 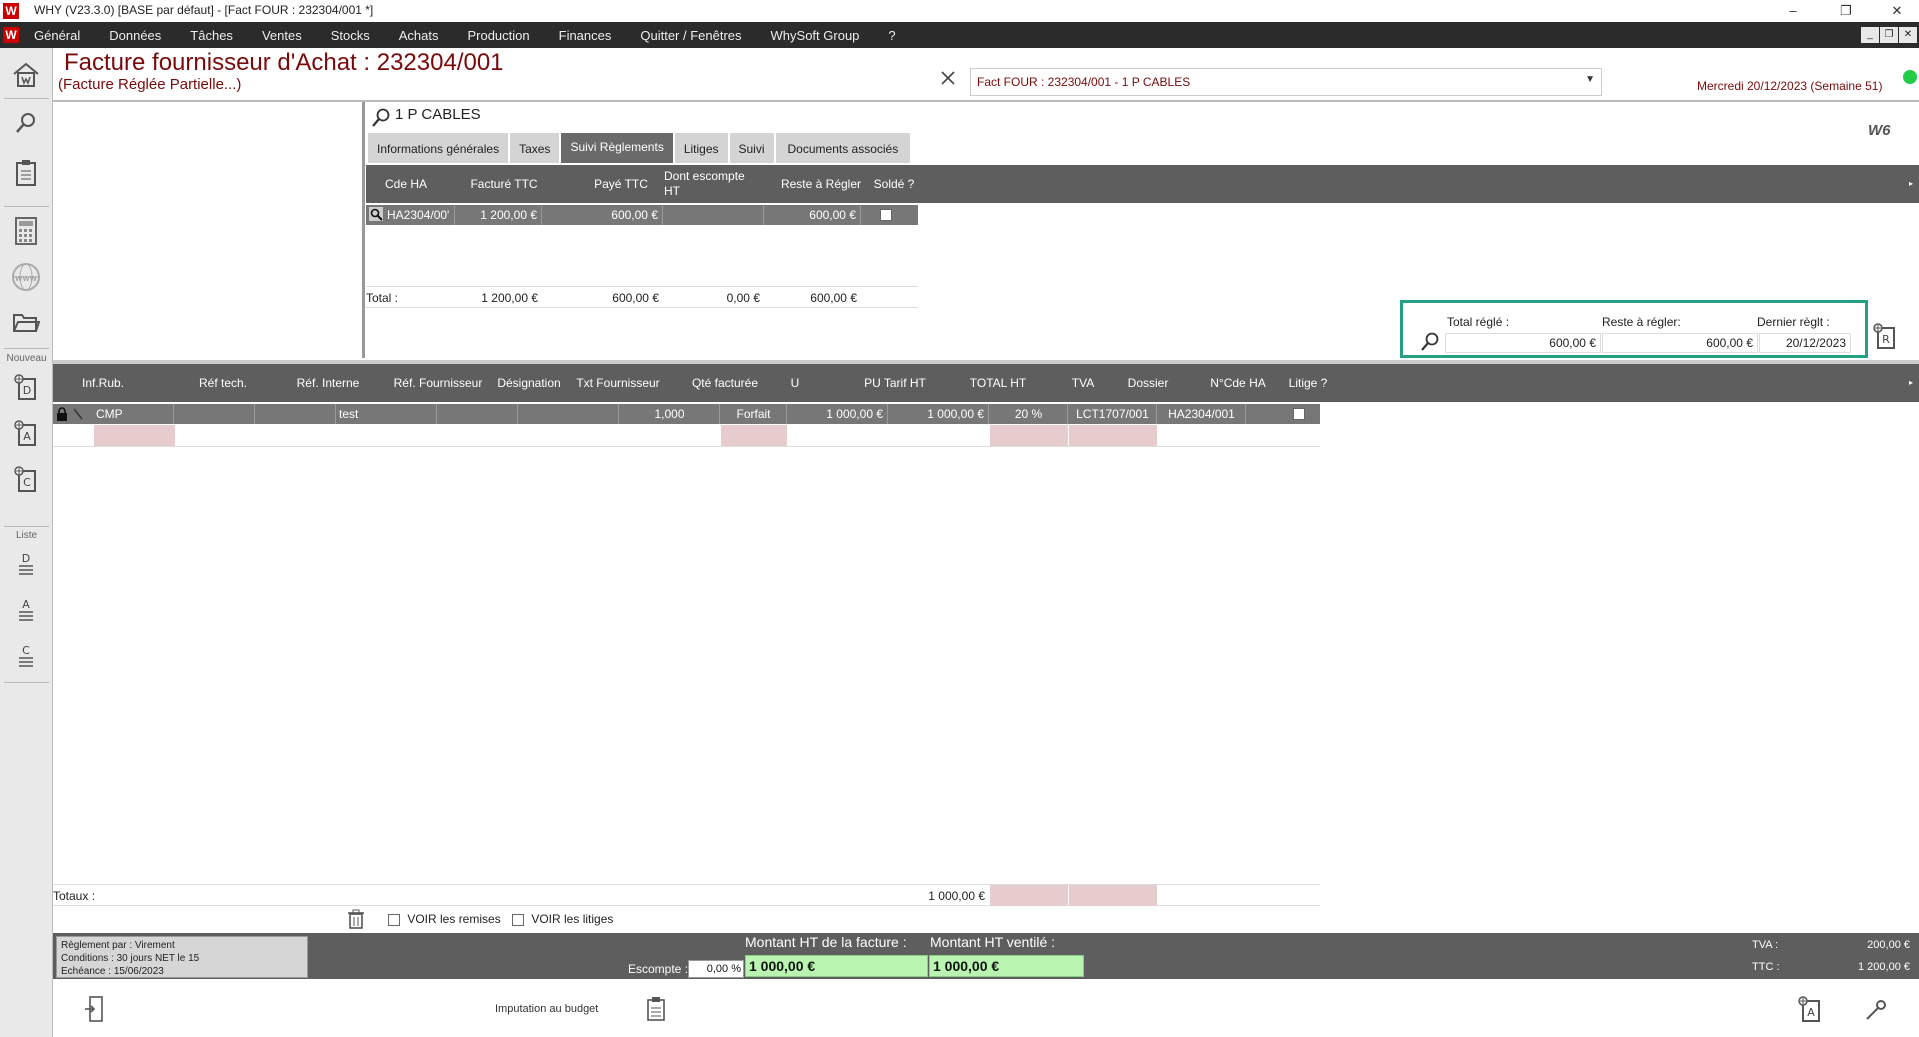 I want to click on col-qte-facturee: Qté facturée, so click(x=725, y=383).